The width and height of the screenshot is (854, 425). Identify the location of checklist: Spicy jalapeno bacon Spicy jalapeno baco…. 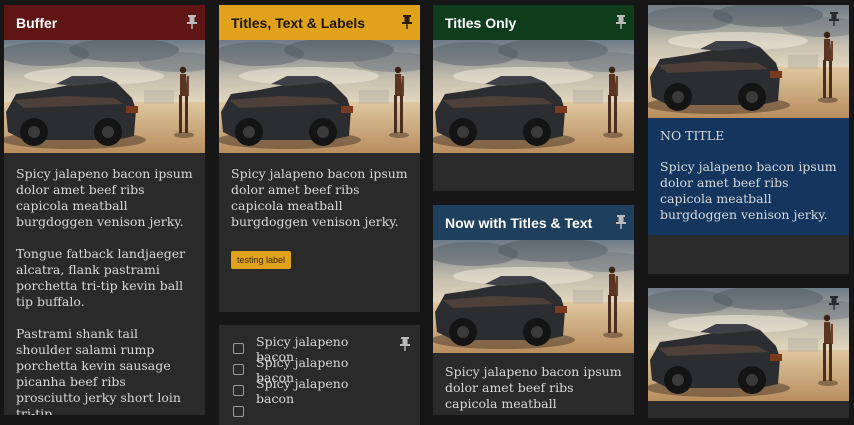
(311, 378).